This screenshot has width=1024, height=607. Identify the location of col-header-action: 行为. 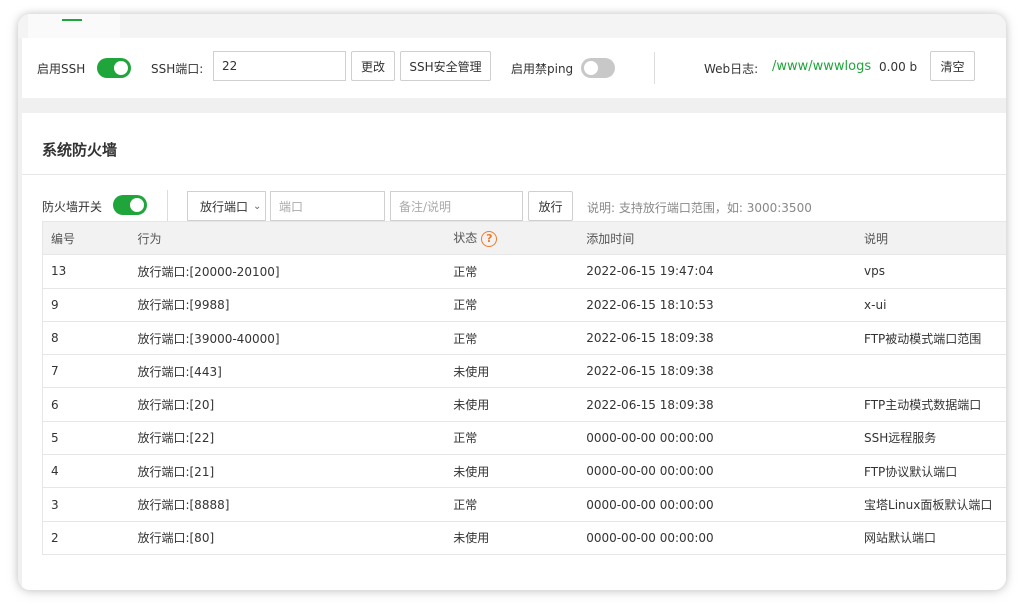
(287, 238).